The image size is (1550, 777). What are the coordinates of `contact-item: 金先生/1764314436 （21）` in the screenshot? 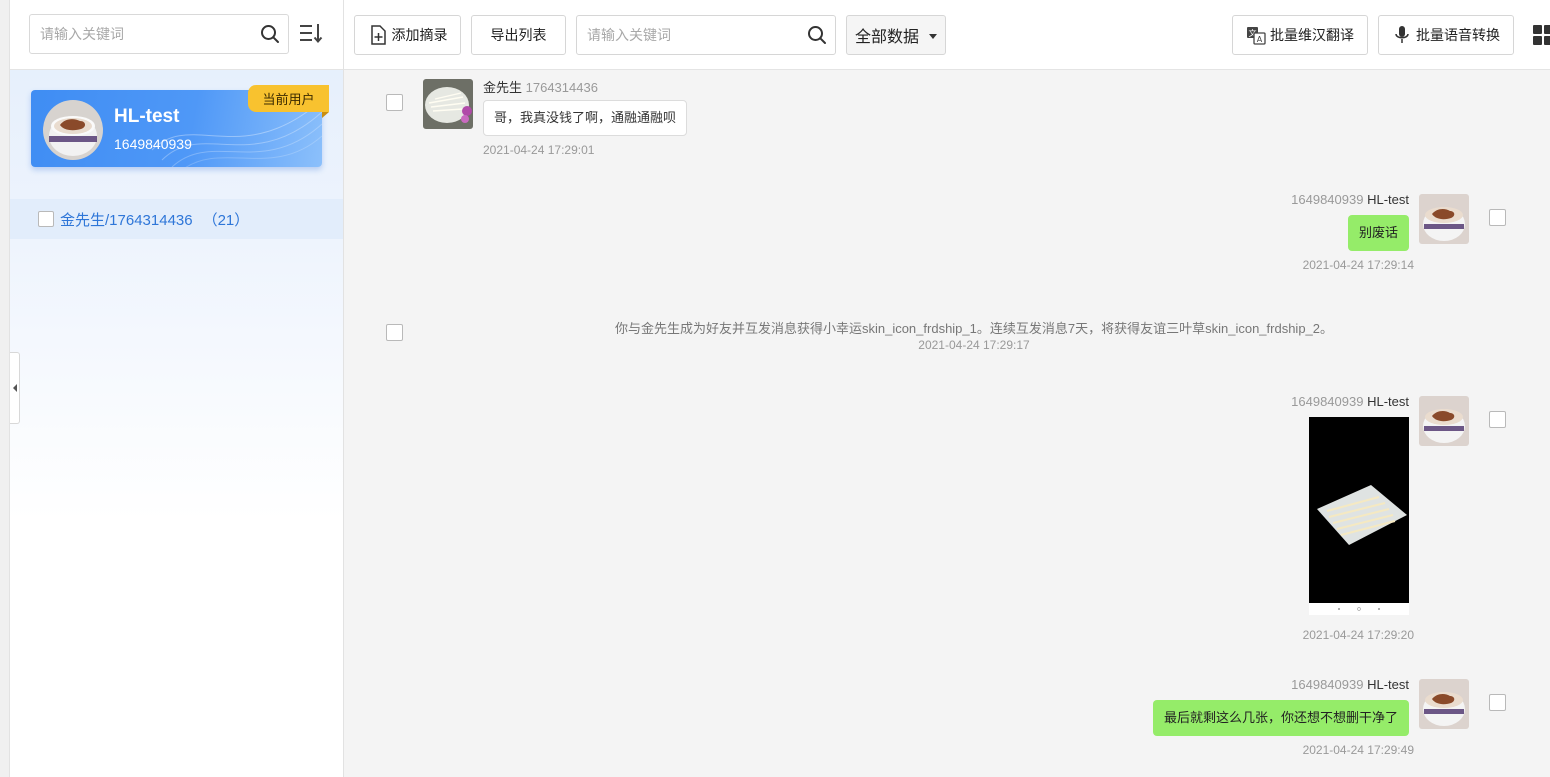 It's located at (176, 219).